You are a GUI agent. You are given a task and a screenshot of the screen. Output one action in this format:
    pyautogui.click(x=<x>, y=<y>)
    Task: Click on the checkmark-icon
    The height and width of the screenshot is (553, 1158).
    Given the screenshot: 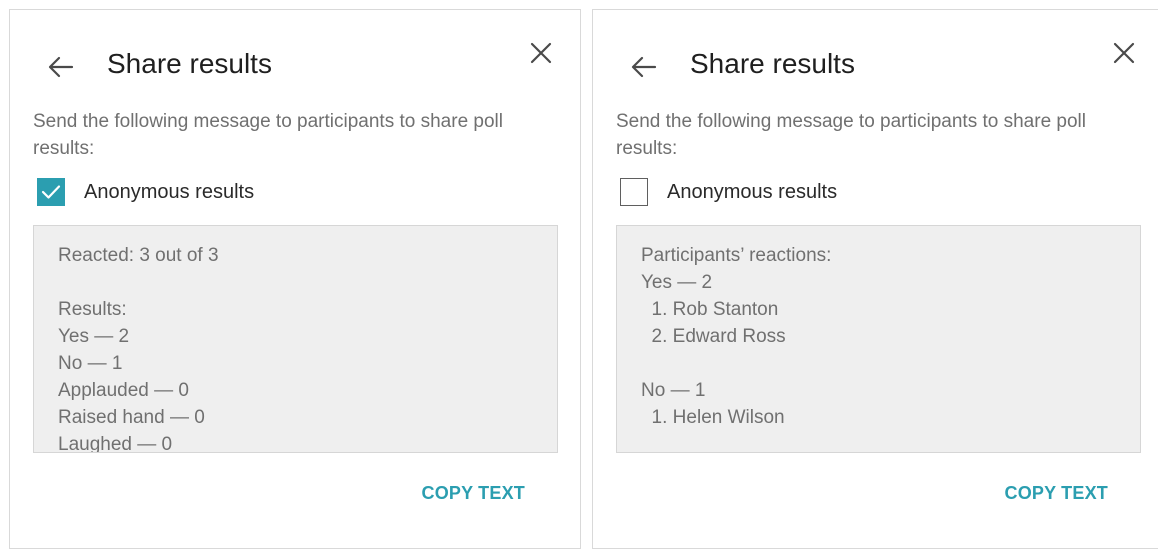 What is the action you would take?
    pyautogui.click(x=51, y=192)
    